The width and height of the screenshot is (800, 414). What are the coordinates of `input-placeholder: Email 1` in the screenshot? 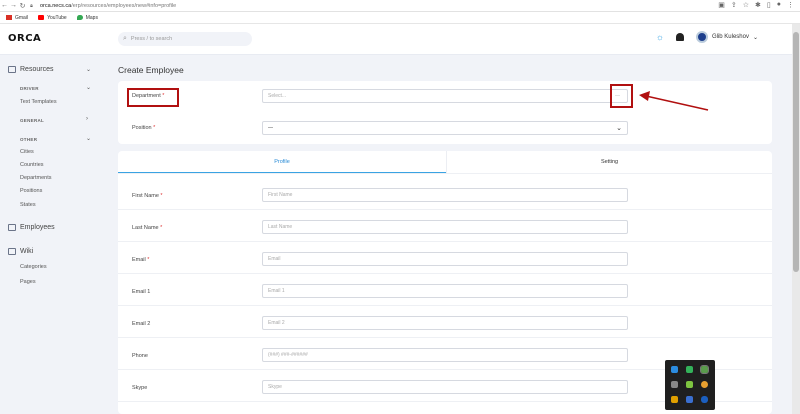 It's located at (276, 291).